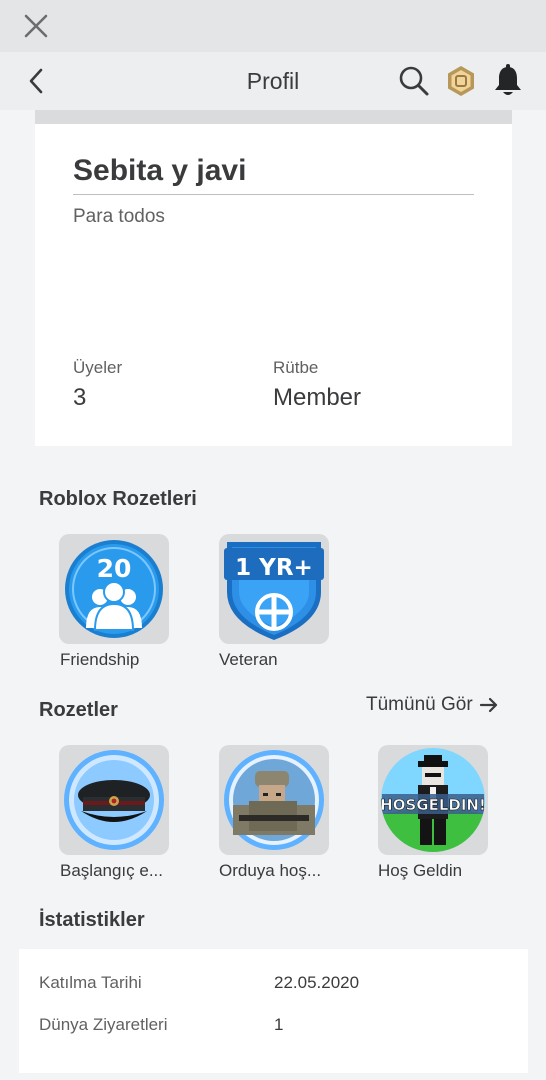  What do you see at coordinates (92, 920) in the screenshot?
I see `statistics-title: İstatistikler` at bounding box center [92, 920].